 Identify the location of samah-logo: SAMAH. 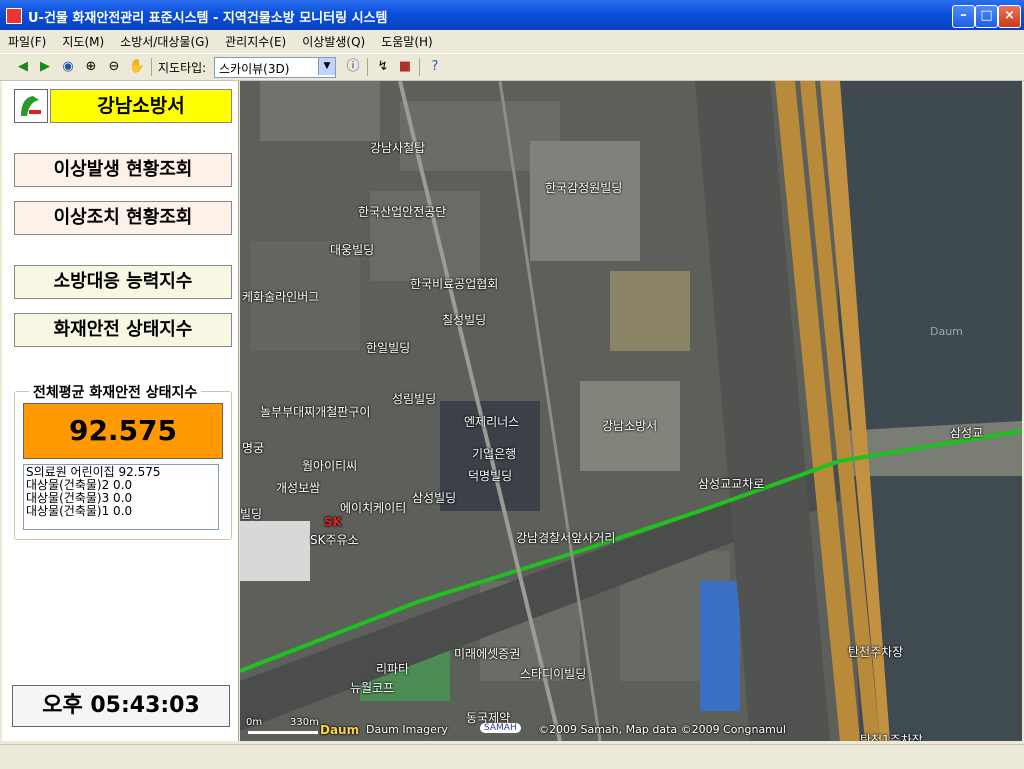
(500, 728).